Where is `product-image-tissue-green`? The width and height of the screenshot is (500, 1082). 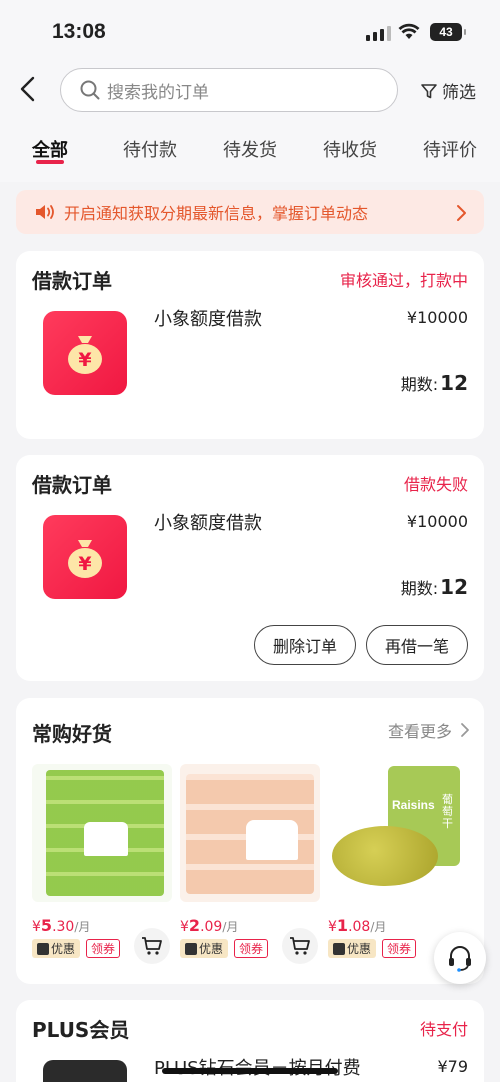
product-image-tissue-green is located at coordinates (102, 833).